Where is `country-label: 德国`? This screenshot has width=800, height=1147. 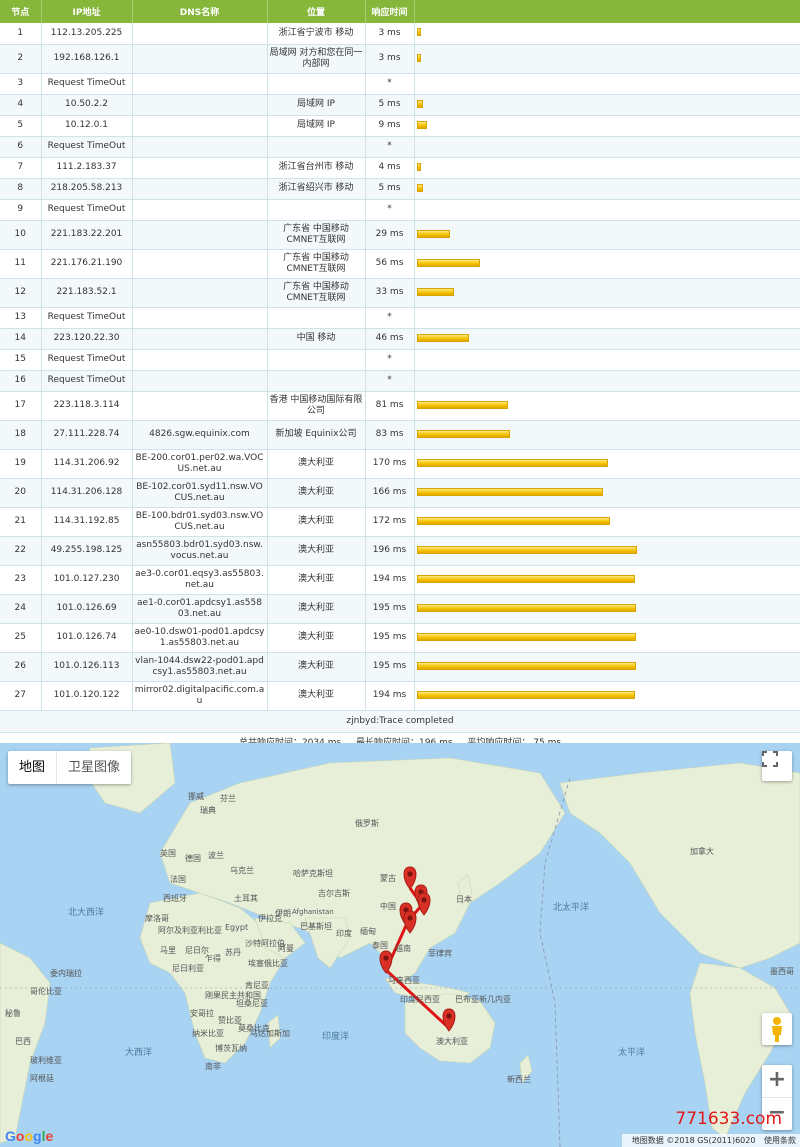
country-label: 德国 is located at coordinates (193, 858).